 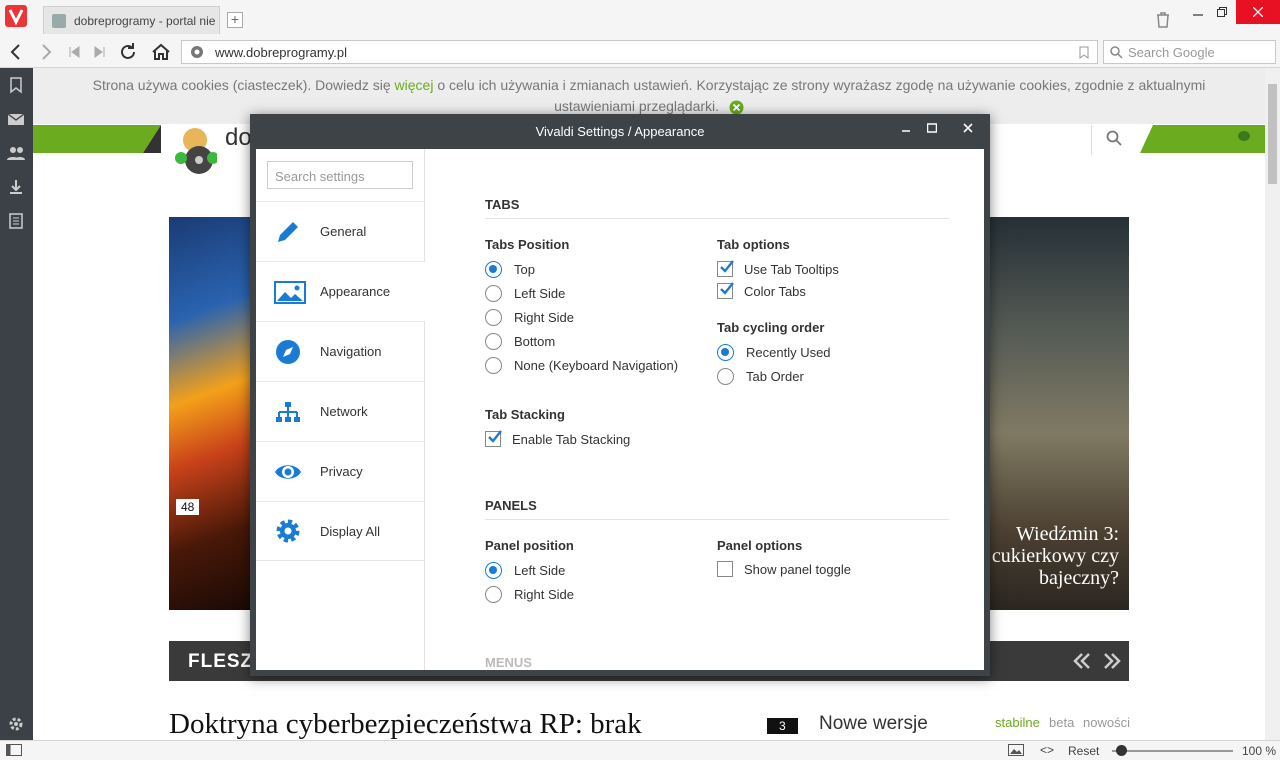 I want to click on next-arrow-icon, so click(x=1112, y=661).